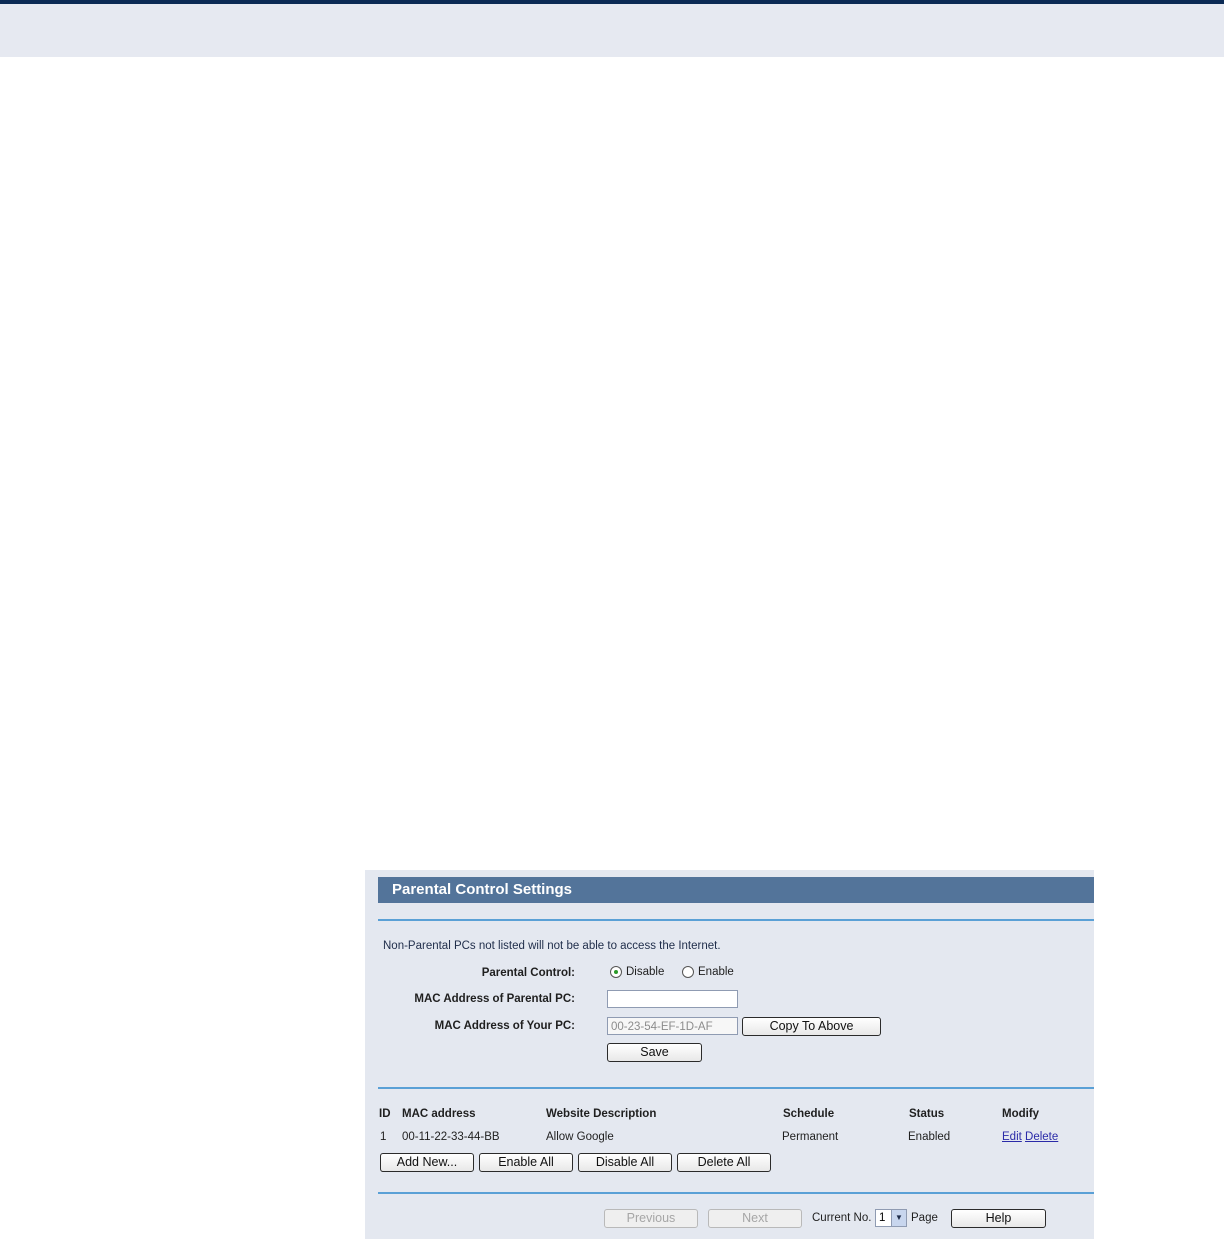 The image size is (1224, 1239). I want to click on col-header-mac: MAC address, so click(439, 1114).